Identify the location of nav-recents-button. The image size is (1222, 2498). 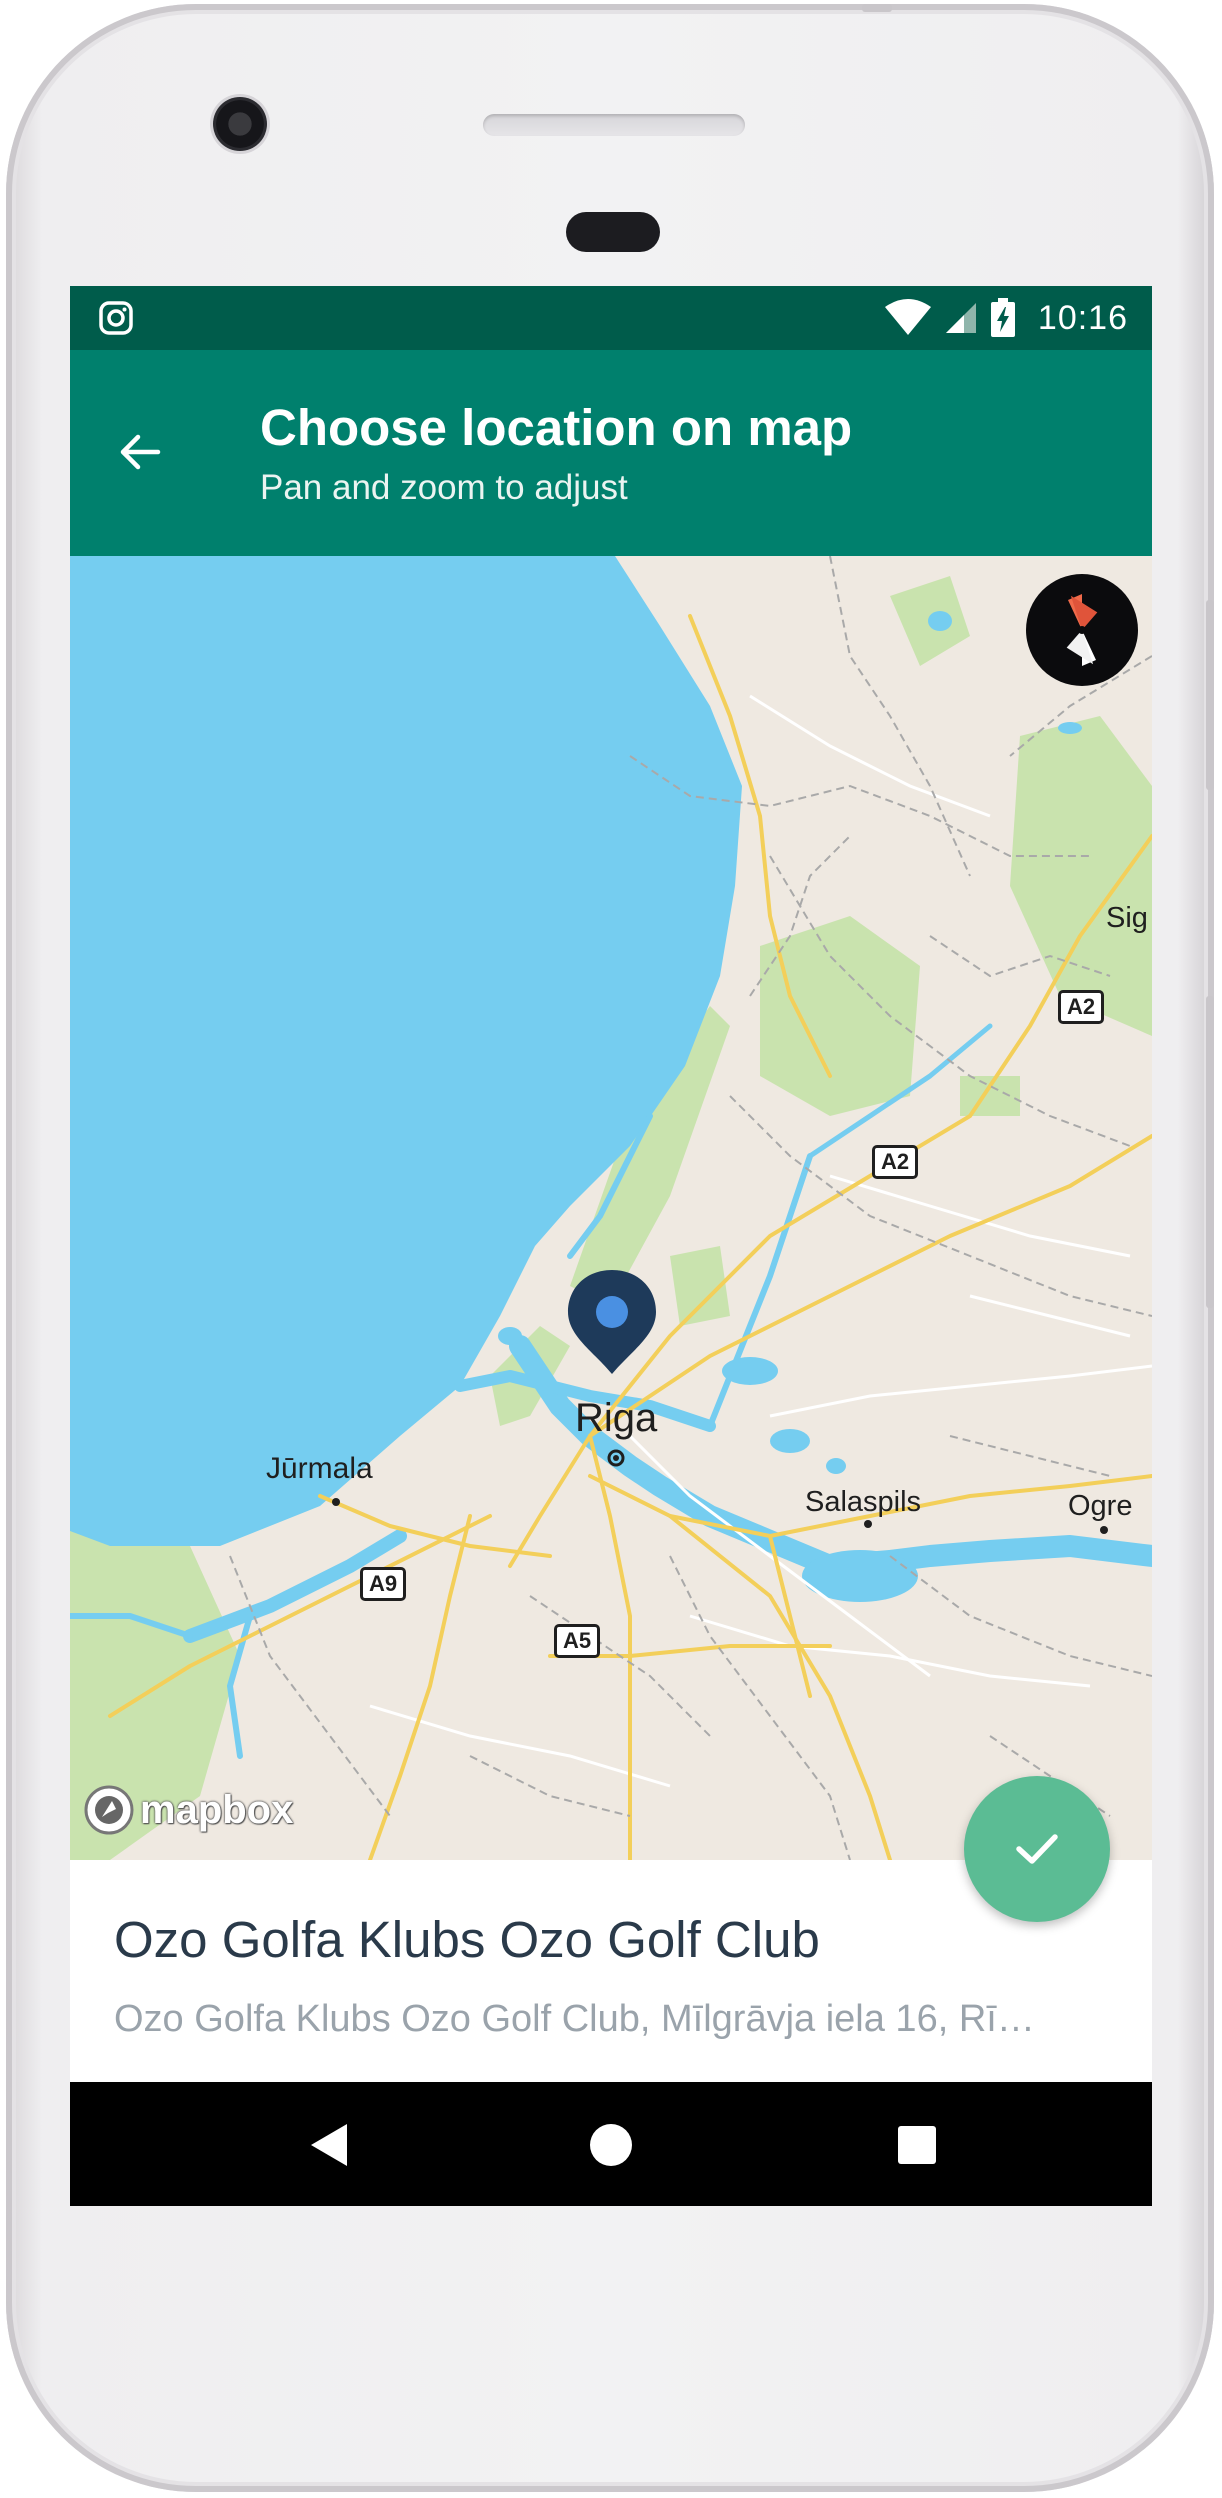
(917, 2145).